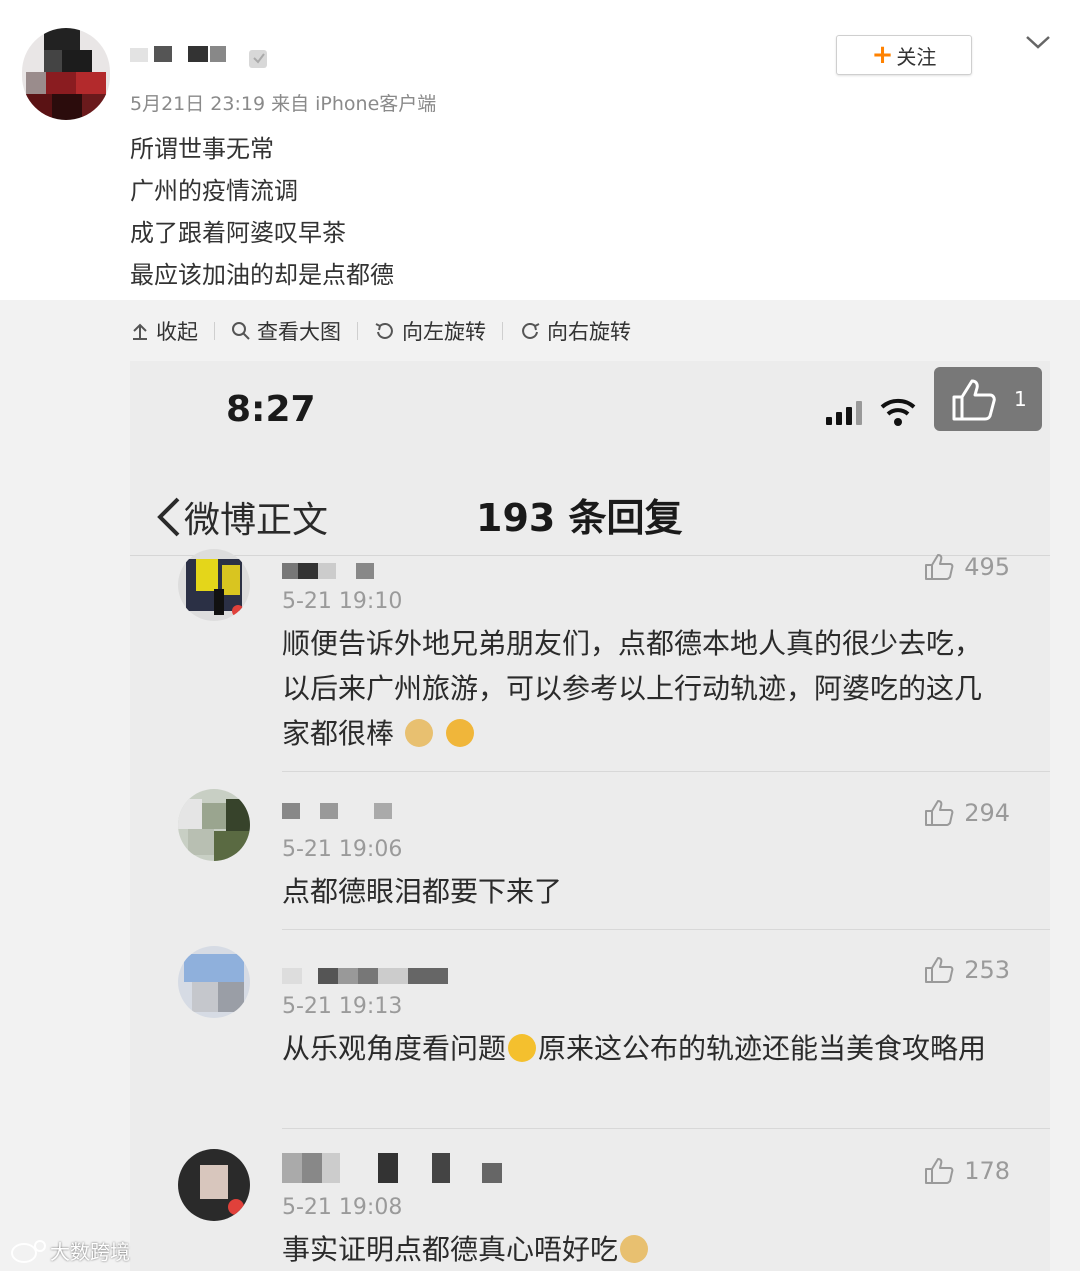  Describe the element at coordinates (342, 849) in the screenshot. I see `comment-time: 5-21 19:06` at that location.